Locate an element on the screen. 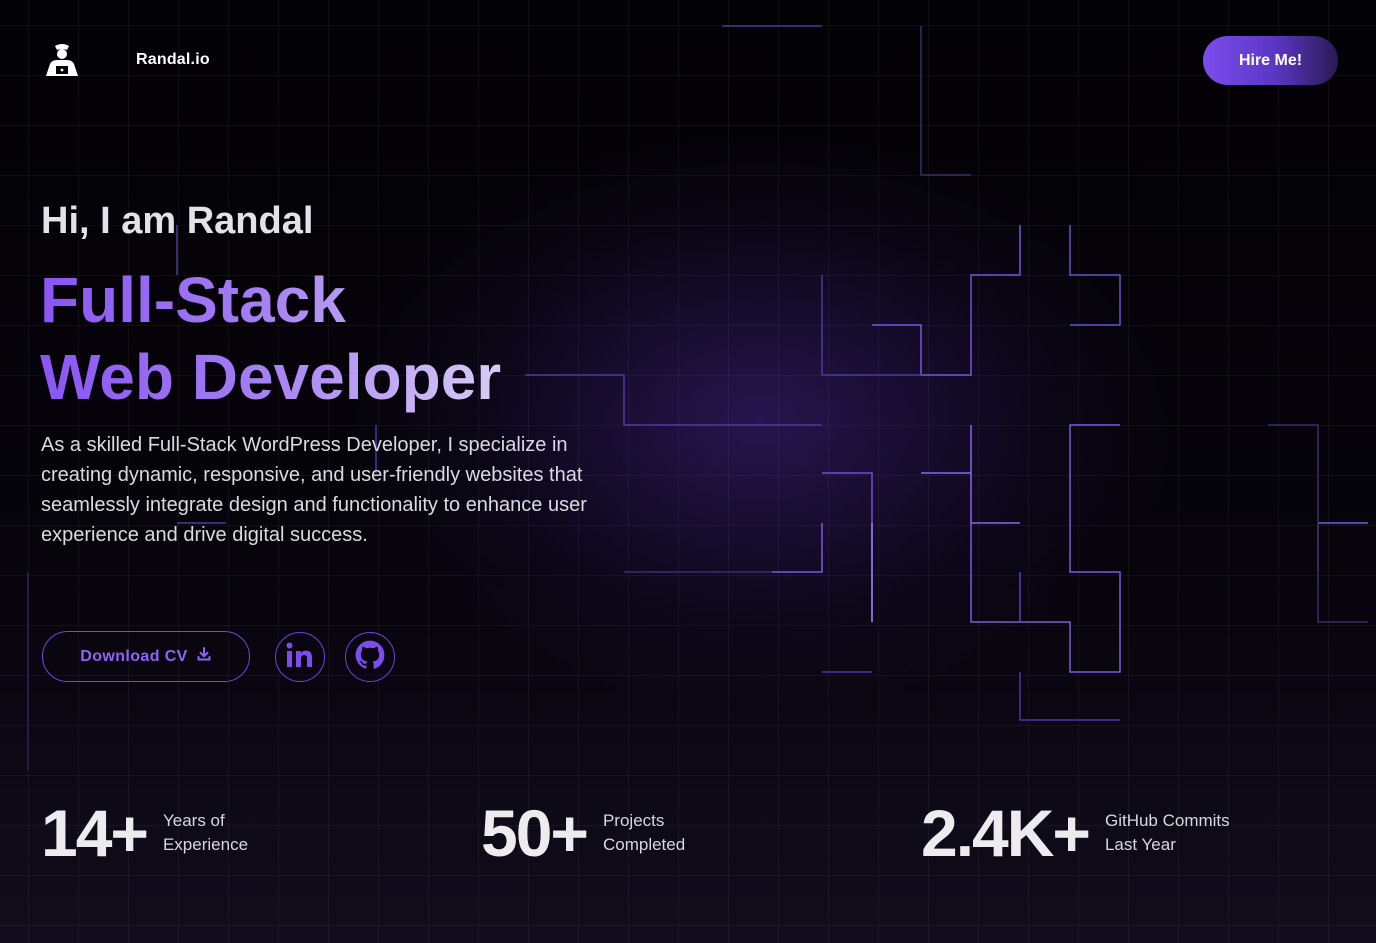 Image resolution: width=1376 pixels, height=943 pixels. stat-value: 50+ is located at coordinates (535, 833).